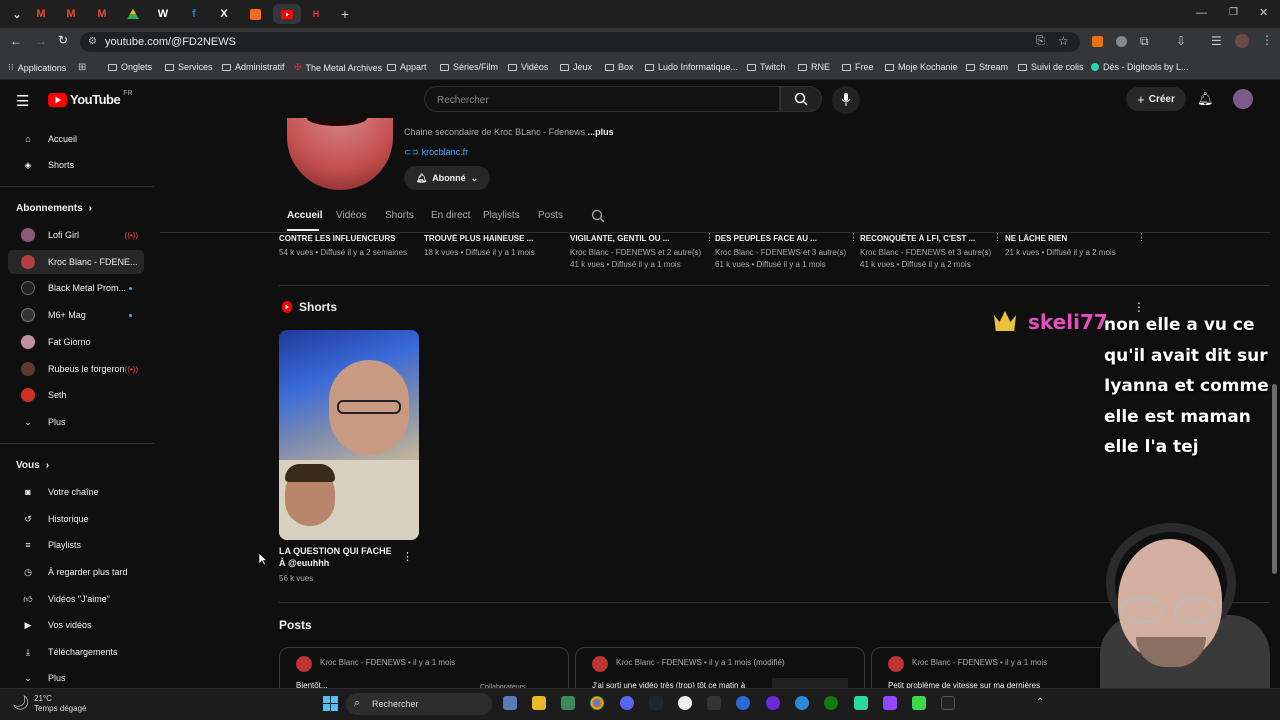 The height and width of the screenshot is (720, 1280). Describe the element at coordinates (41, 14) in the screenshot. I see `tab-gmail-1: M` at that location.